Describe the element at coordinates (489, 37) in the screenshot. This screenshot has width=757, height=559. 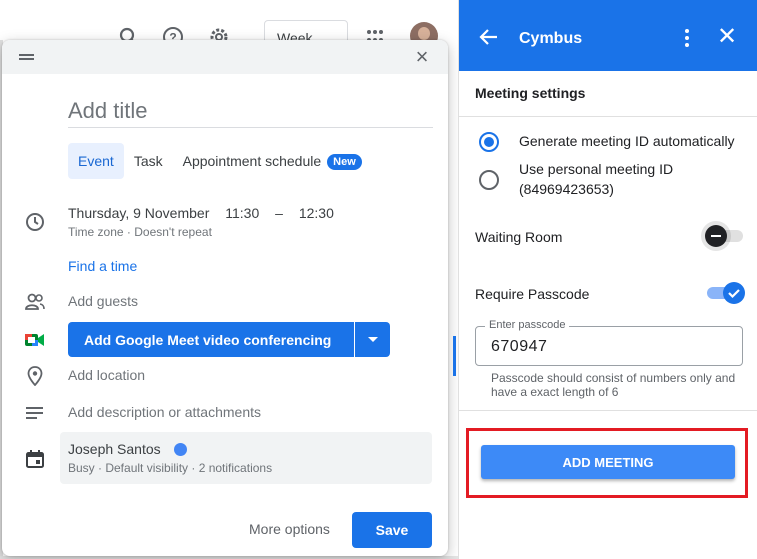
I see `back-arrow-icon` at that location.